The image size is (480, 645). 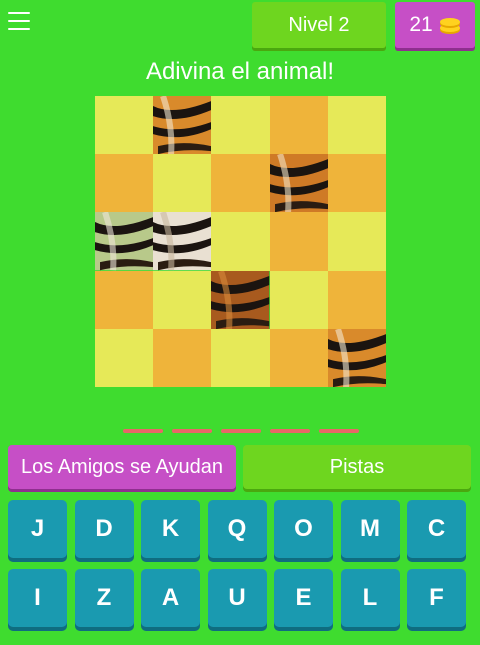 I want to click on menu-icon, so click(x=19, y=22).